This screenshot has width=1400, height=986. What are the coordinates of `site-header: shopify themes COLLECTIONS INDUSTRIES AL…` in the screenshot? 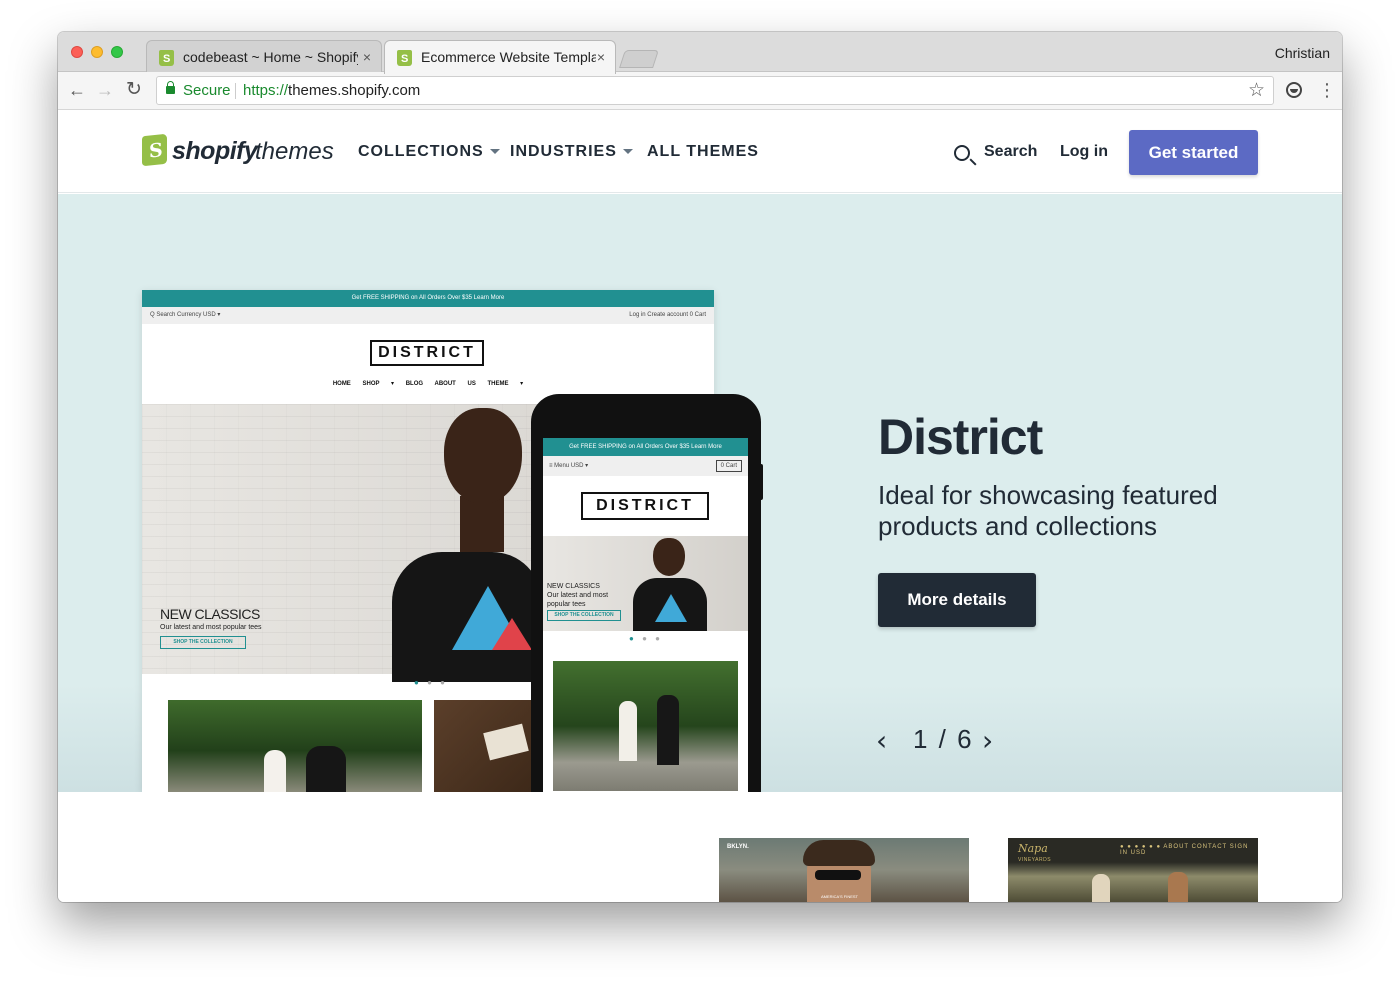 It's located at (700, 152).